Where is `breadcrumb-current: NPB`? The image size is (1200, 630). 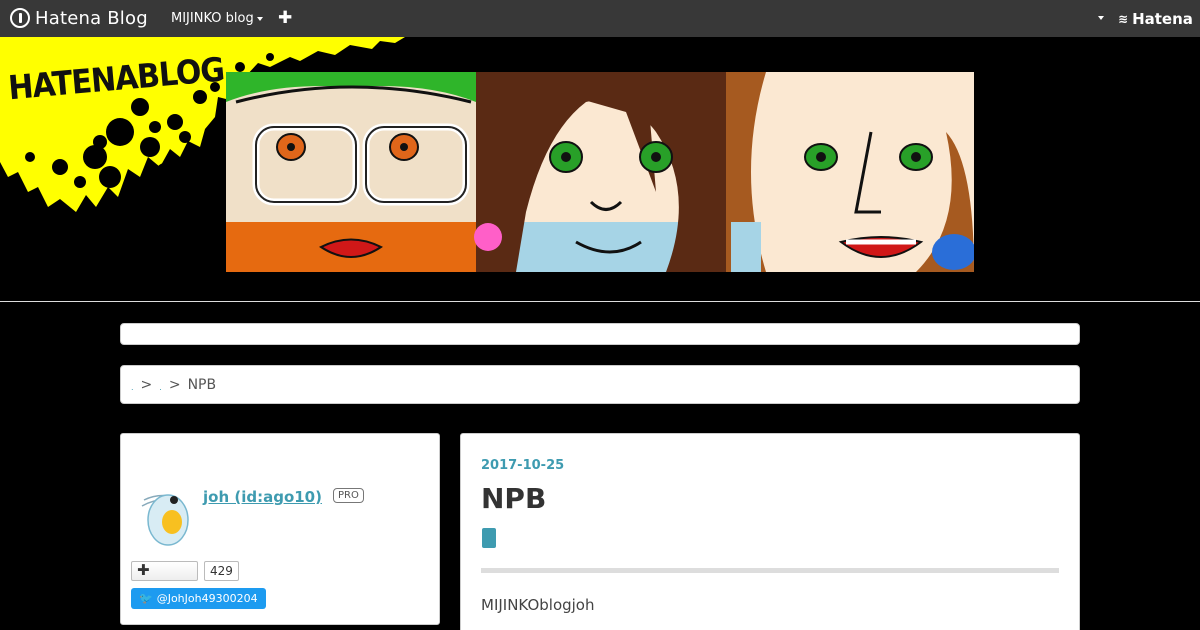
breadcrumb-current: NPB is located at coordinates (202, 384).